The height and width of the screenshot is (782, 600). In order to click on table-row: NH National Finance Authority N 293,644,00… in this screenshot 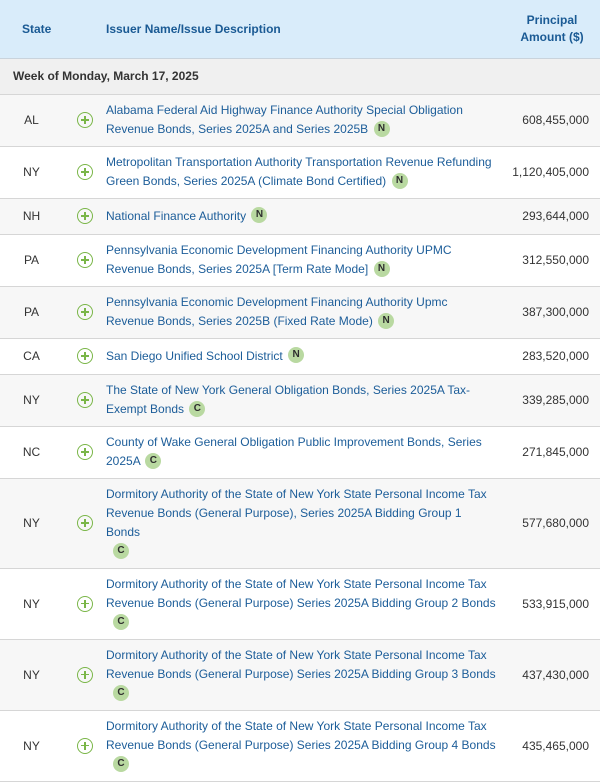, I will do `click(300, 216)`.